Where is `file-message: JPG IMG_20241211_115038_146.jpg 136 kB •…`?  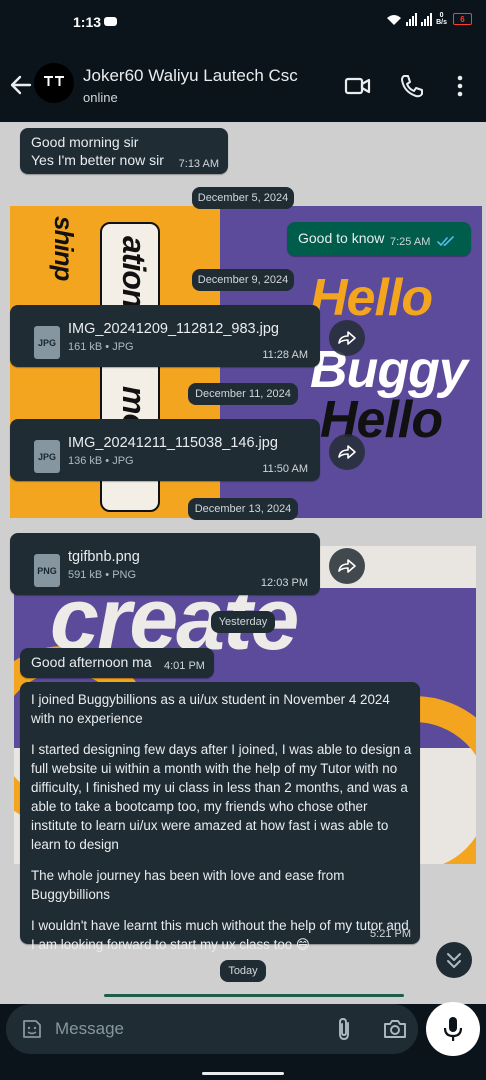
file-message: JPG IMG_20241211_115038_146.jpg 136 kB •… is located at coordinates (165, 450).